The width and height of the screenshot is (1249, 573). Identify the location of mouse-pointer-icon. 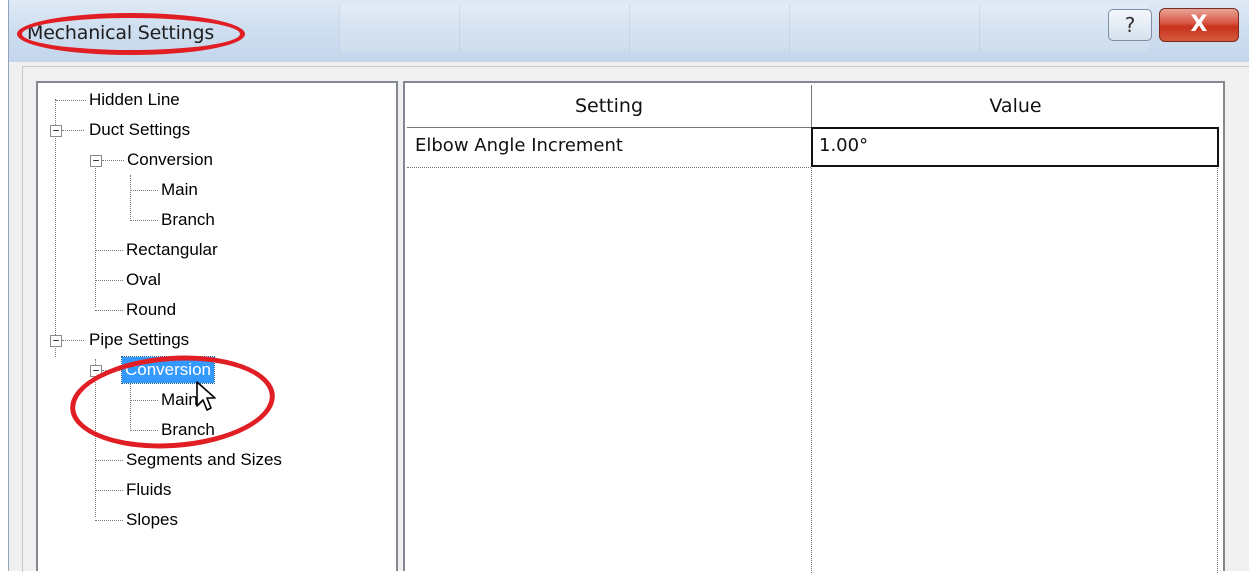
(206, 396).